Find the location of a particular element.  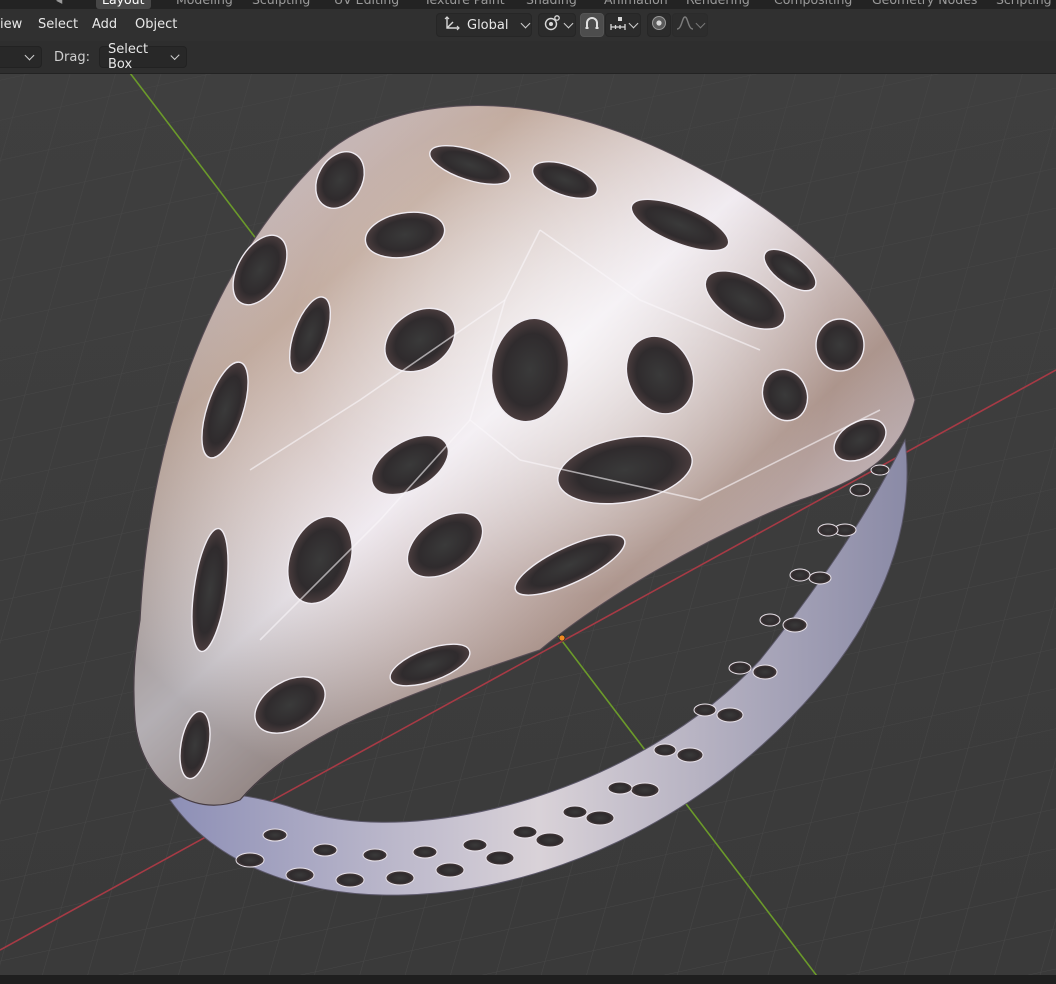

transform-orientation-label: Global is located at coordinates (488, 25).